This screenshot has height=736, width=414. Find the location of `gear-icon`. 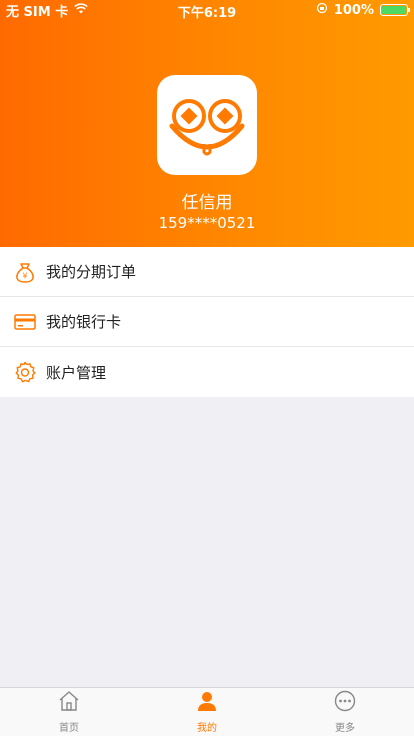

gear-icon is located at coordinates (25, 372).